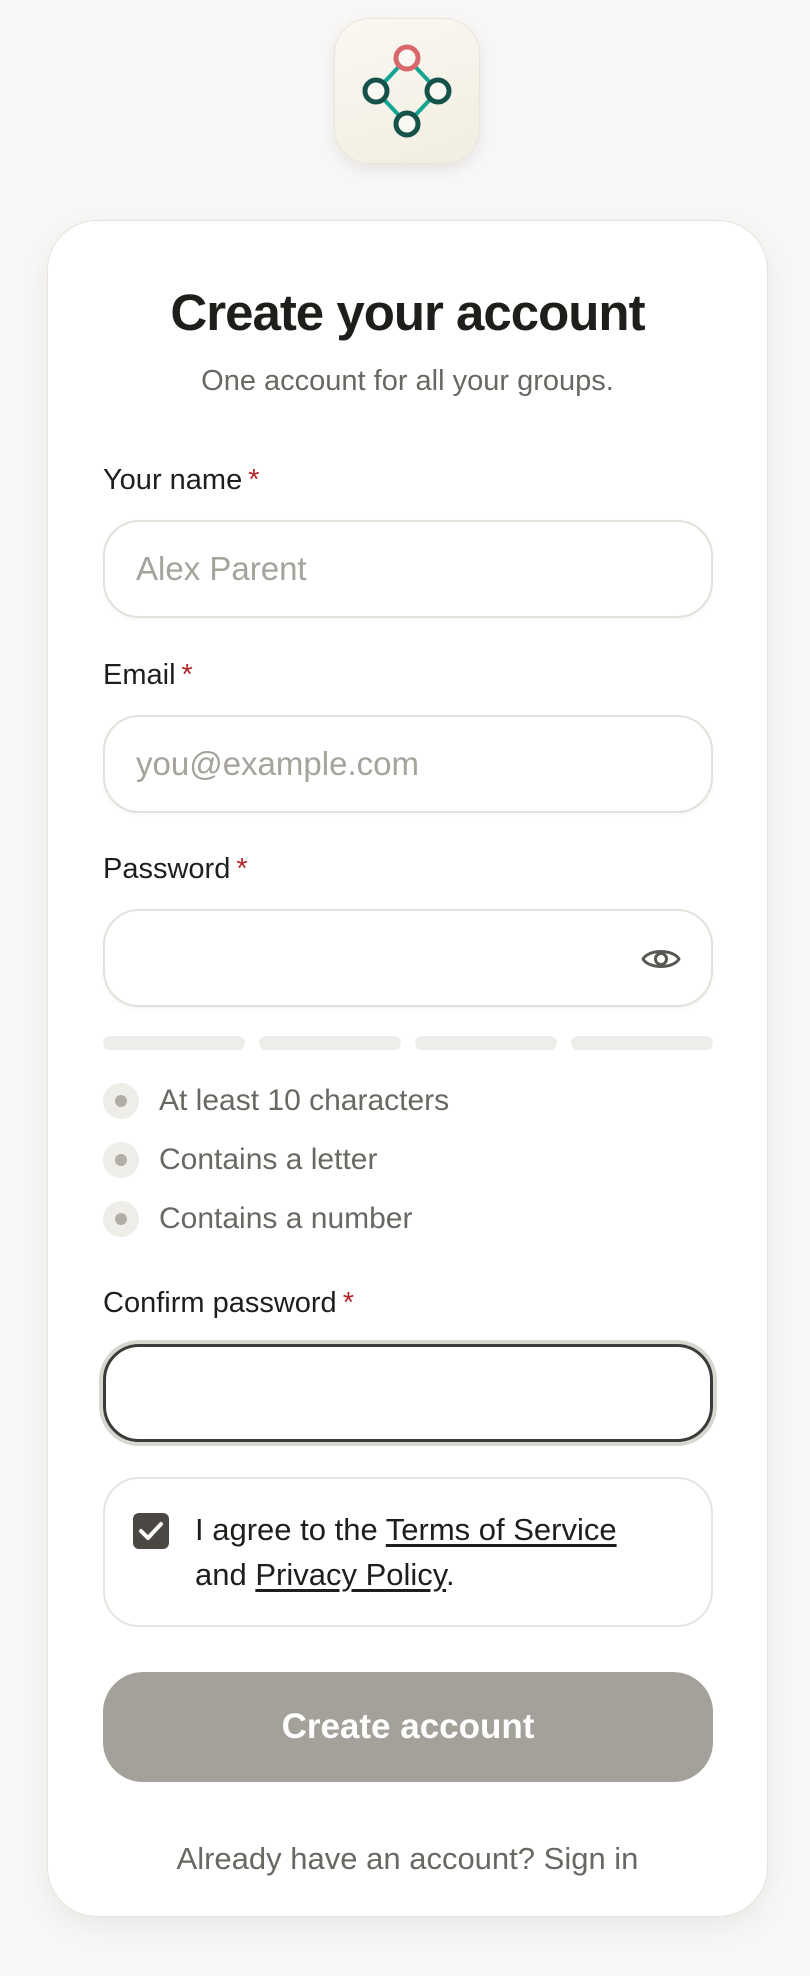 The image size is (810, 1976). What do you see at coordinates (408, 1043) in the screenshot?
I see `password-strength-meter` at bounding box center [408, 1043].